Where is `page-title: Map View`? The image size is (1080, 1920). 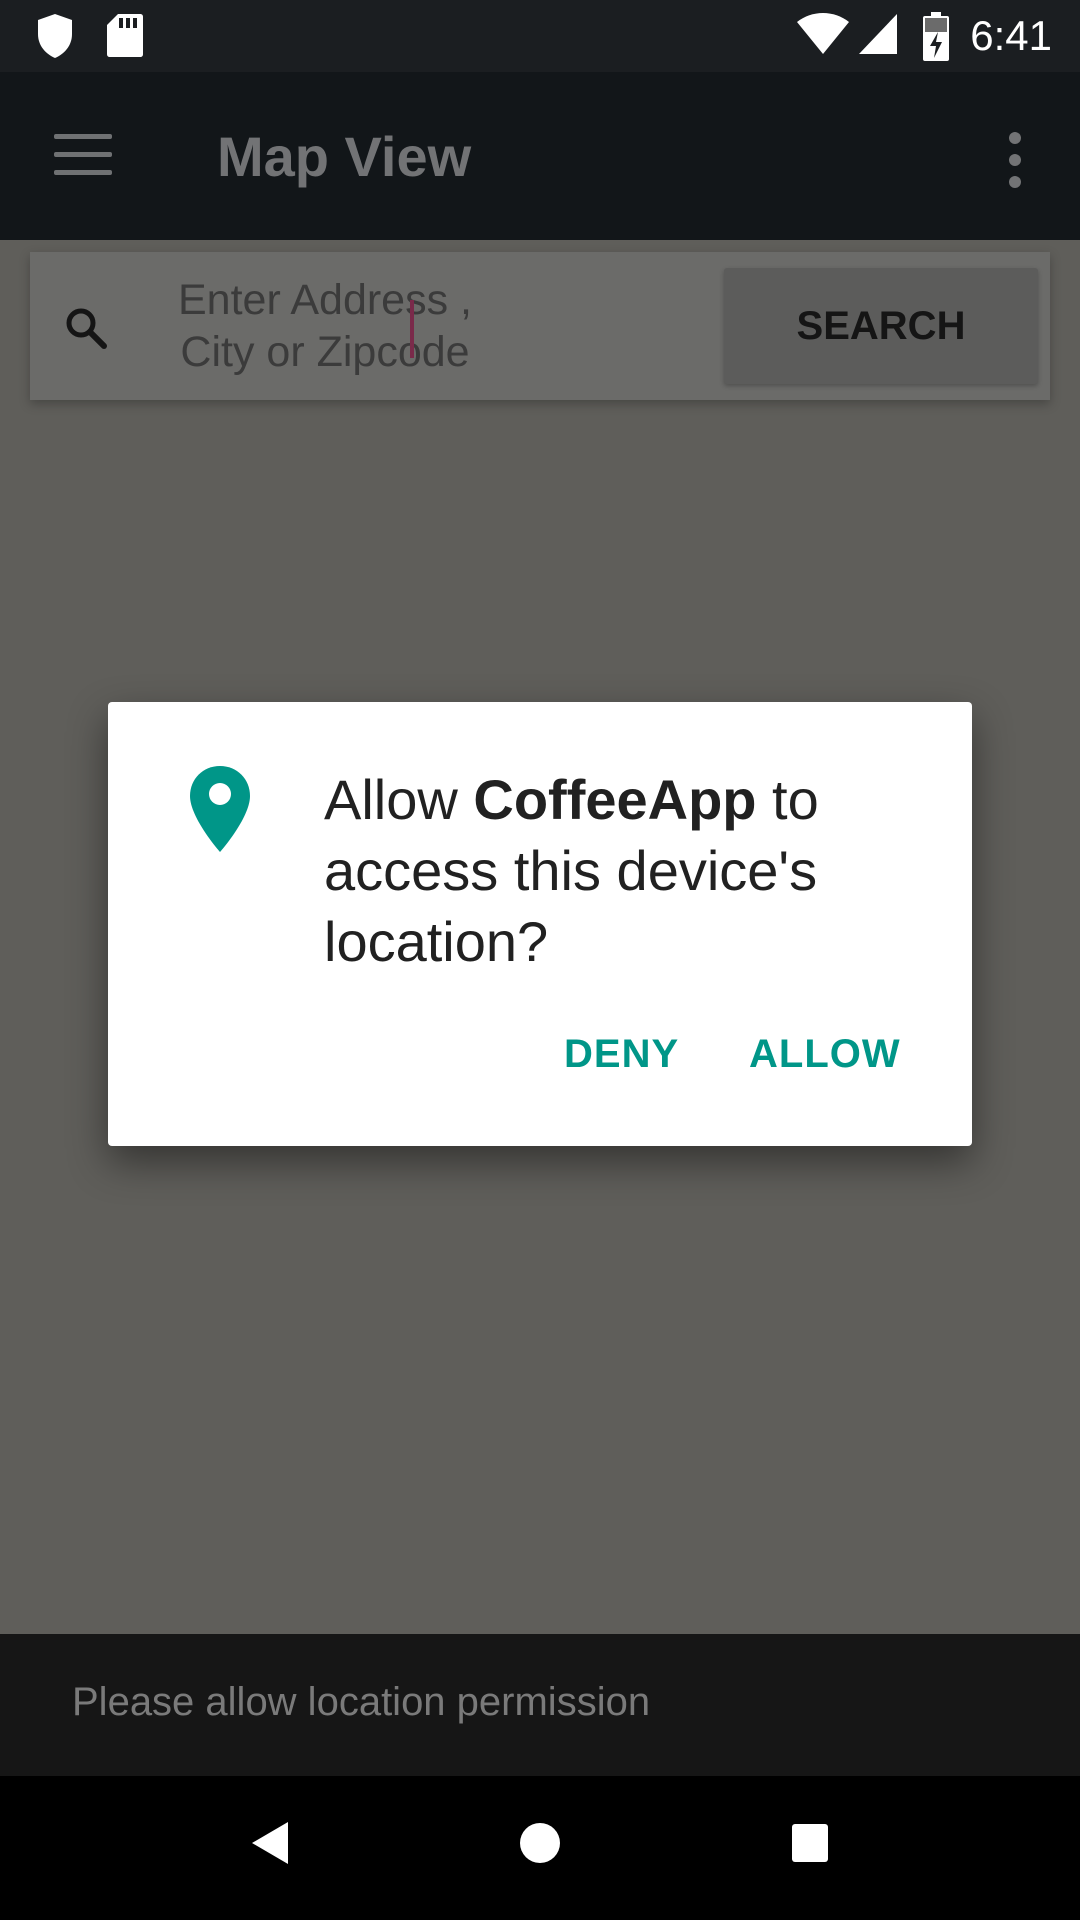 page-title: Map View is located at coordinates (344, 156).